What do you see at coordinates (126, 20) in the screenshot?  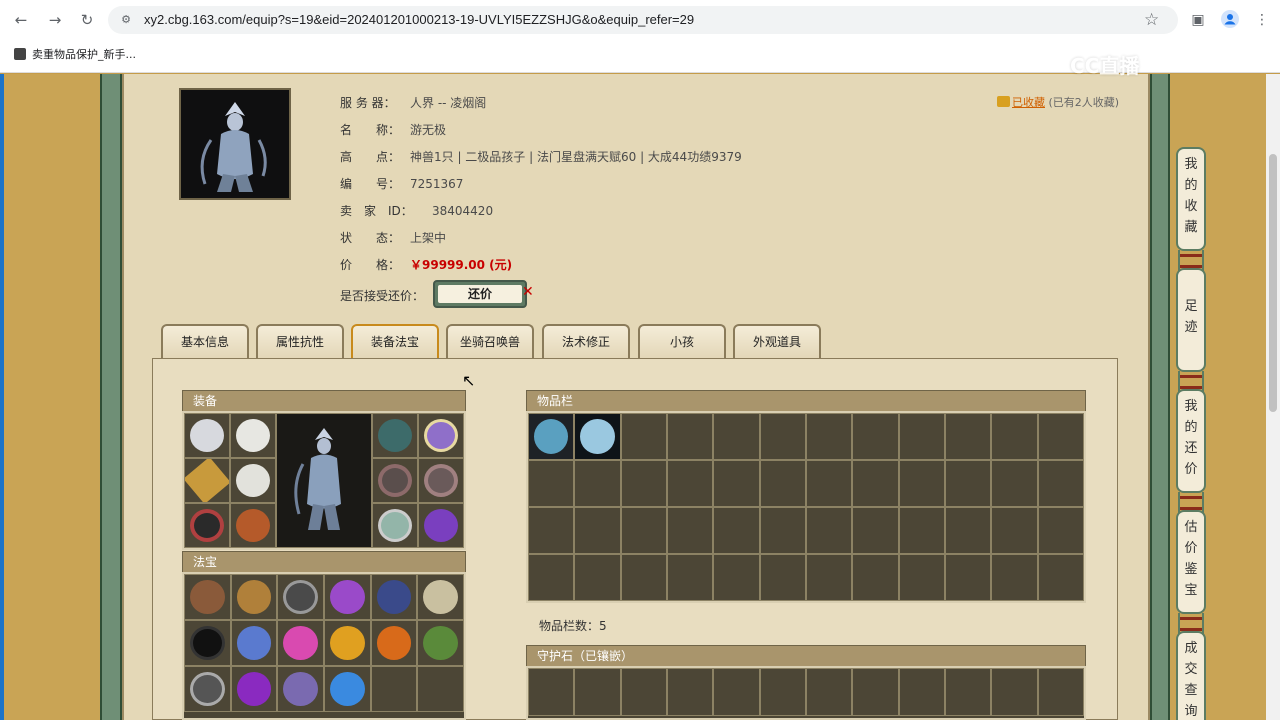 I see `site-info-icon: ⚙` at bounding box center [126, 20].